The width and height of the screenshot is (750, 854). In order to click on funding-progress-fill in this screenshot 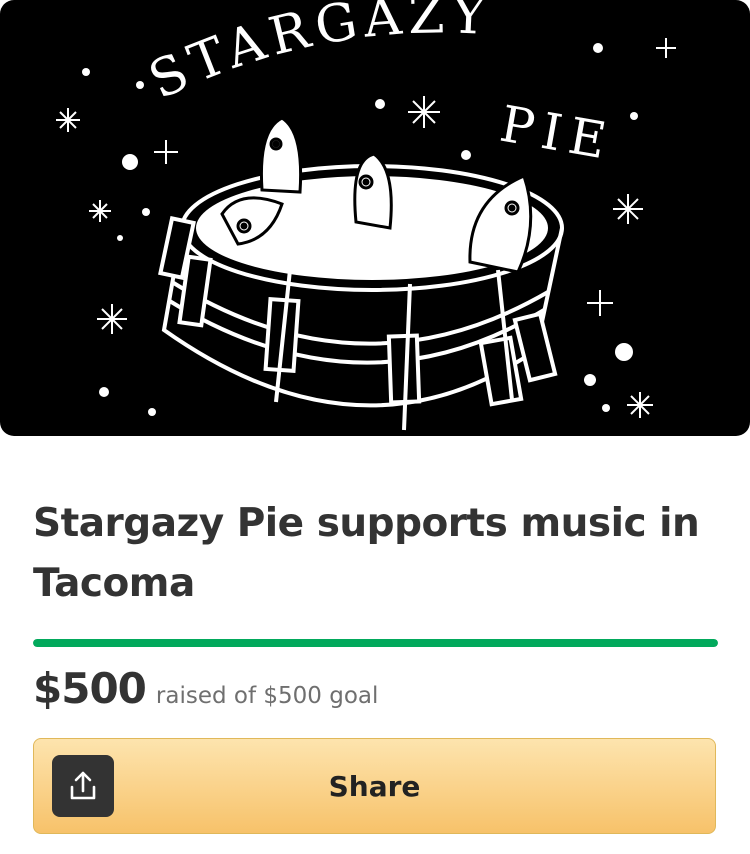, I will do `click(375, 643)`.